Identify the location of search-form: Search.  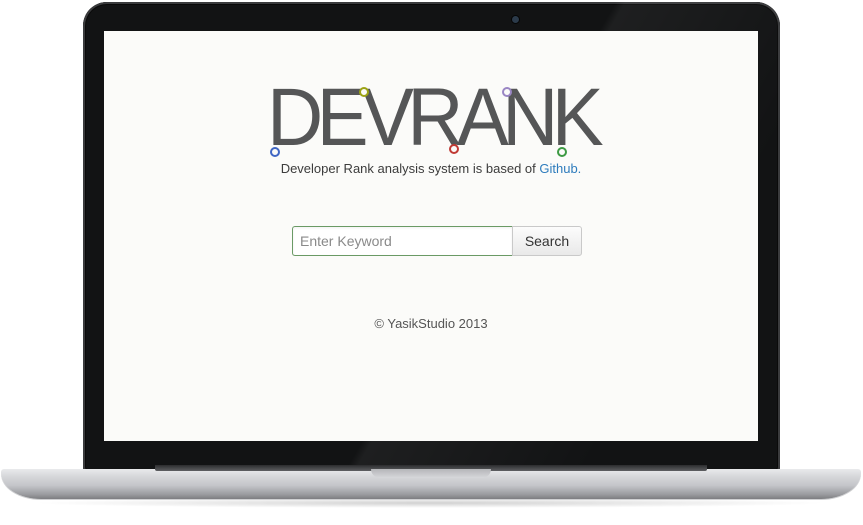
(437, 241).